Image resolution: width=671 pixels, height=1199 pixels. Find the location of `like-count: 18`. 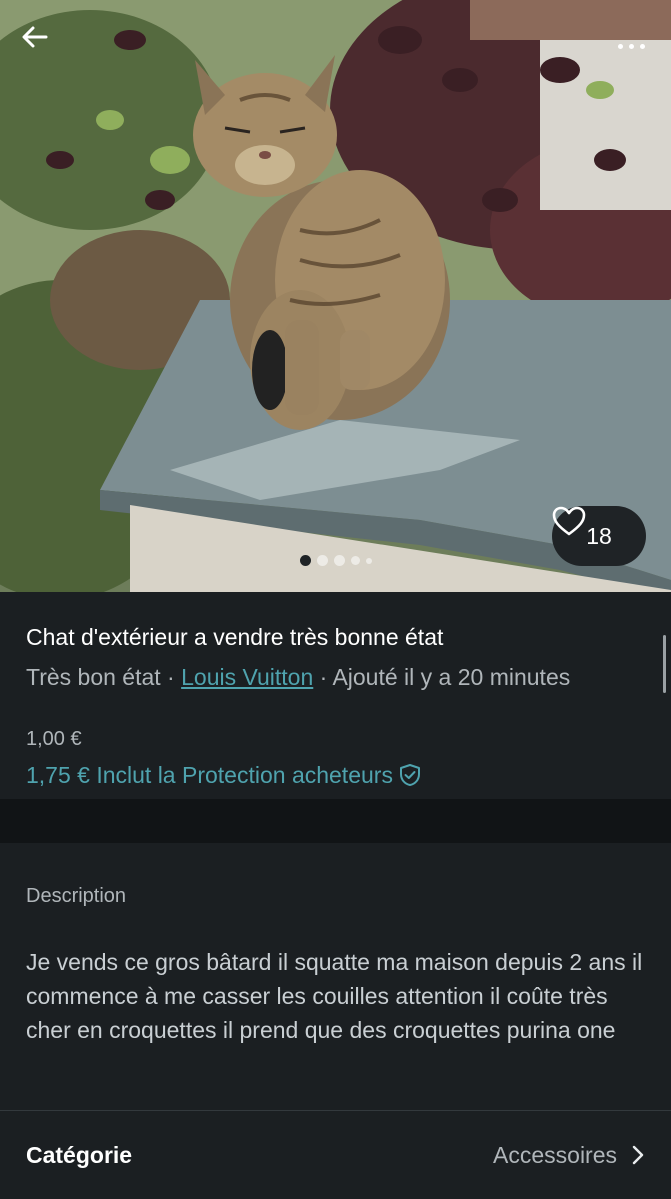

like-count: 18 is located at coordinates (599, 535).